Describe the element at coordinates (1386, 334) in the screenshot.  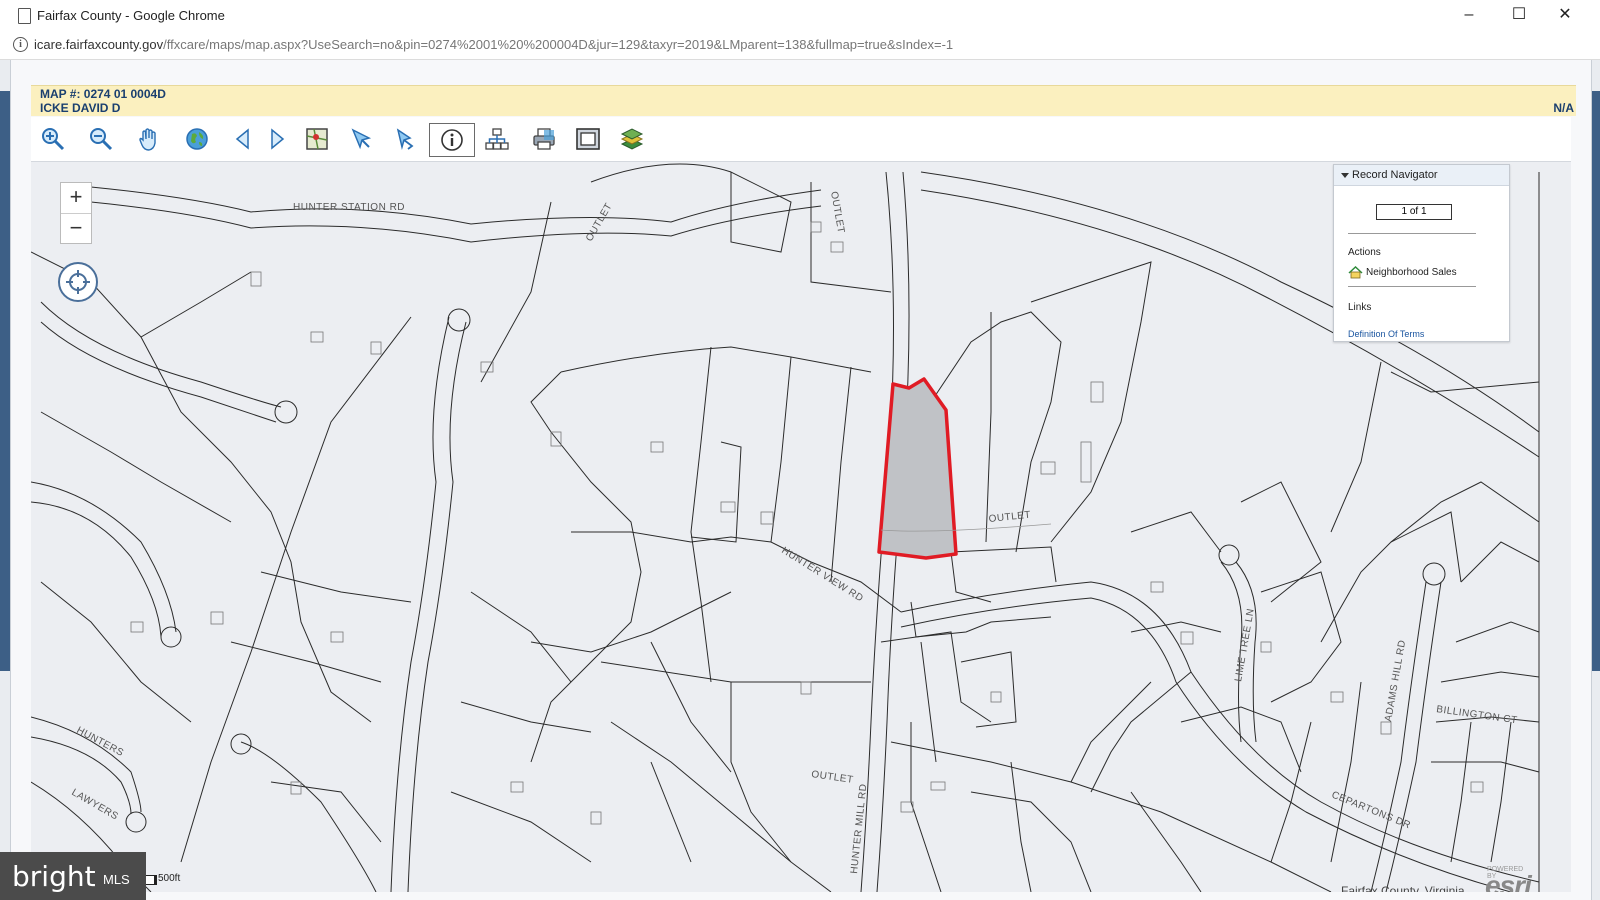
I see `definition-of-terms-link: Definition Of Terms` at that location.